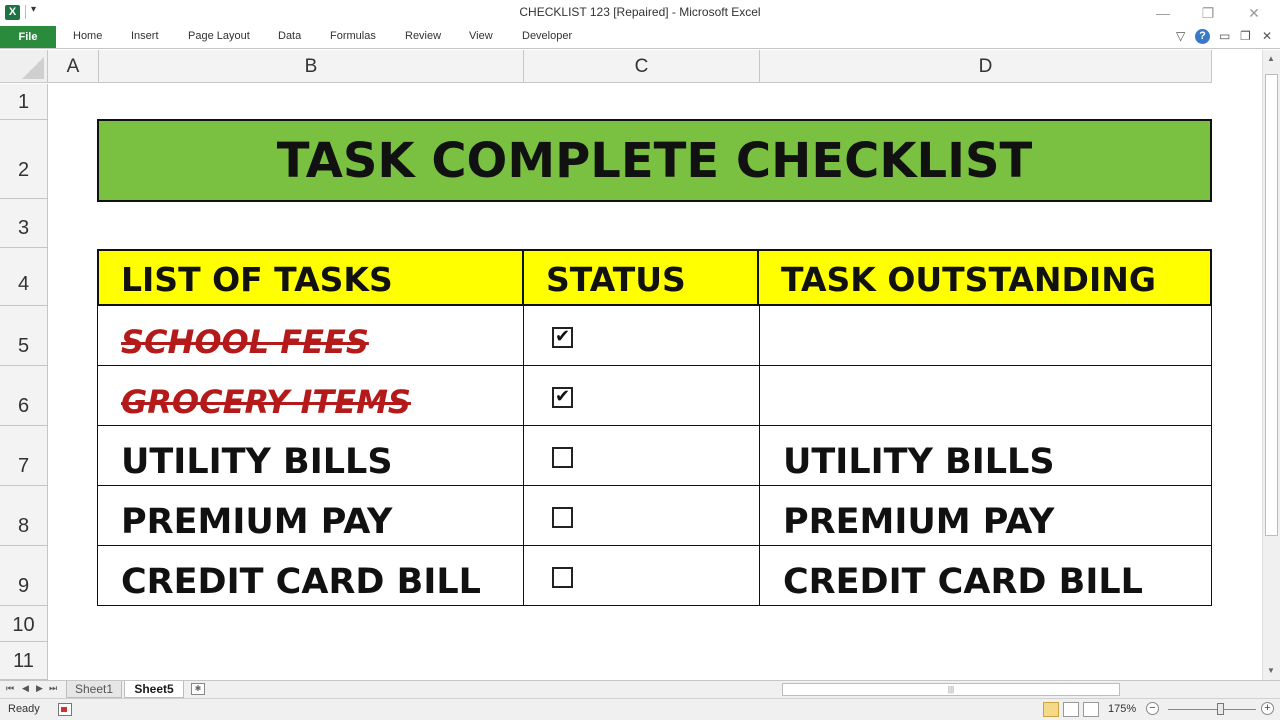 Image resolution: width=1280 pixels, height=720 pixels. What do you see at coordinates (28, 37) in the screenshot?
I see `file-tab: File` at bounding box center [28, 37].